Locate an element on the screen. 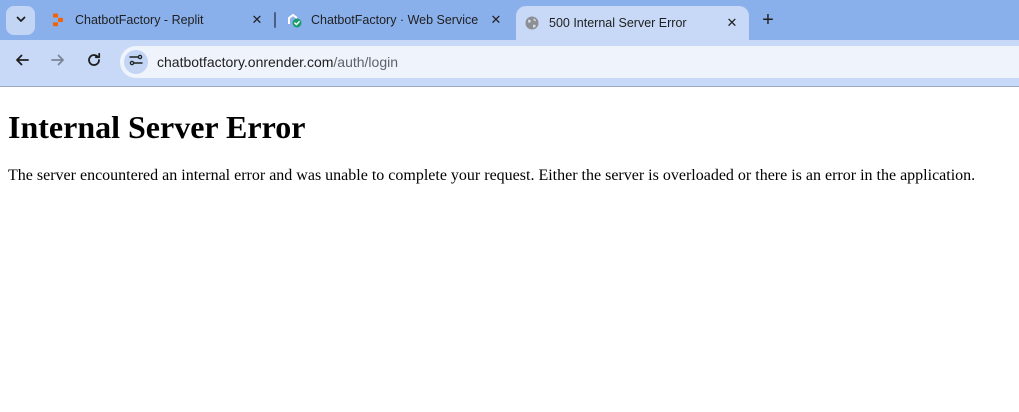 The height and width of the screenshot is (412, 1019). globe-icon is located at coordinates (532, 23).